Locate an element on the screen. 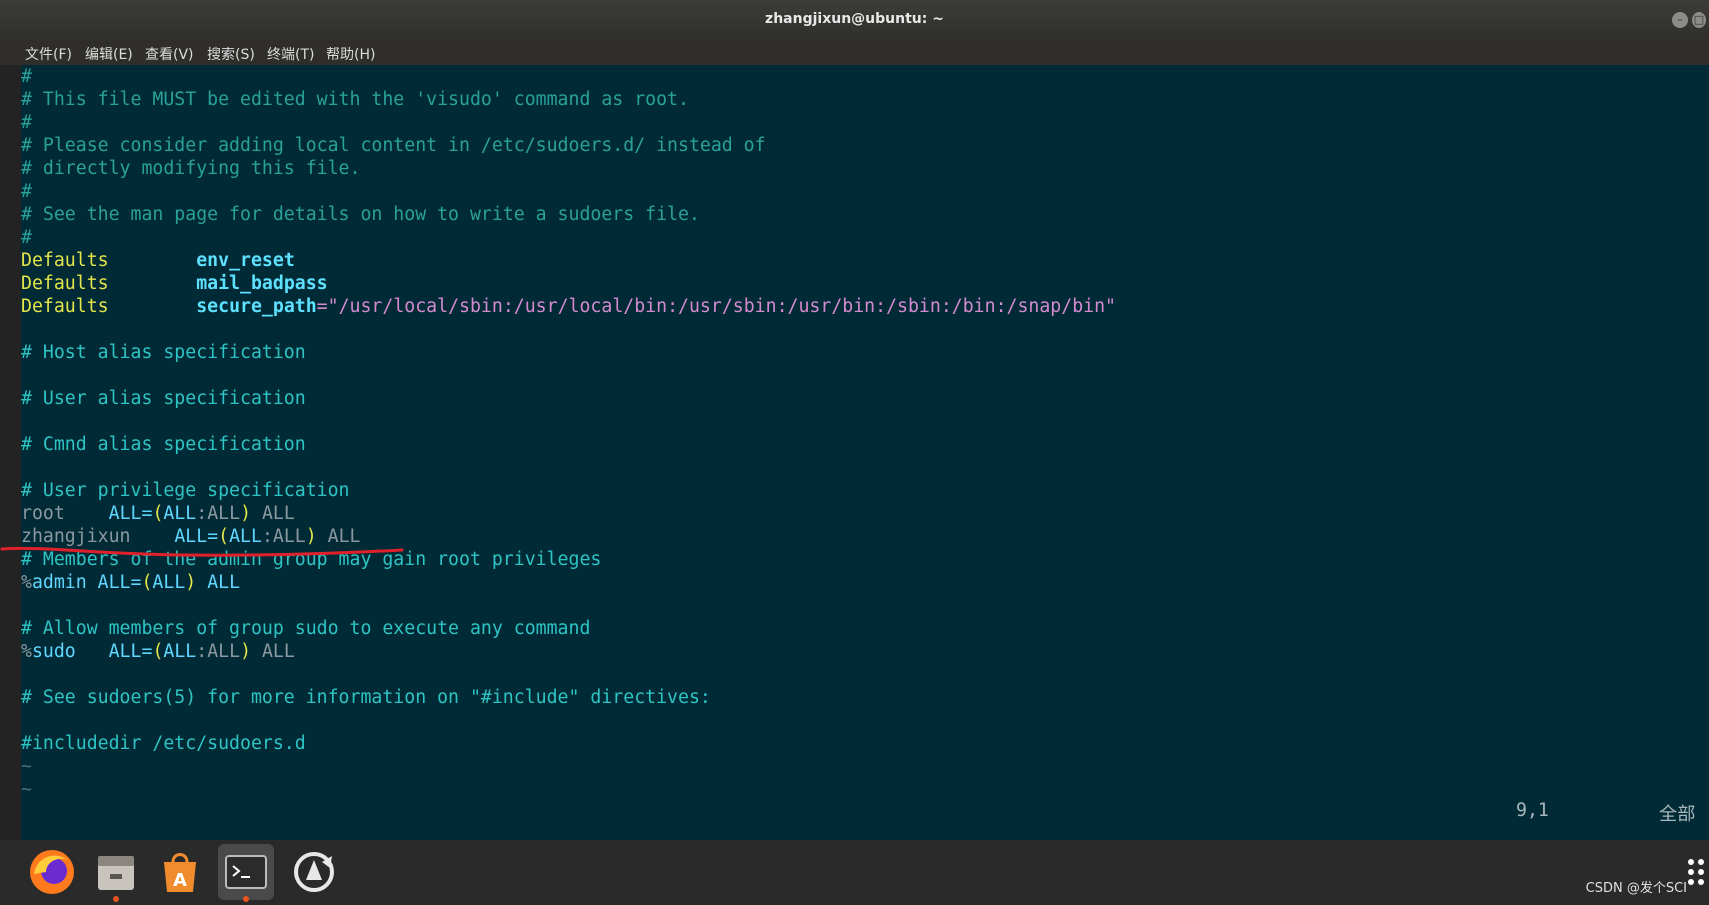  comment-line: # Host alias specification is located at coordinates (163, 352).